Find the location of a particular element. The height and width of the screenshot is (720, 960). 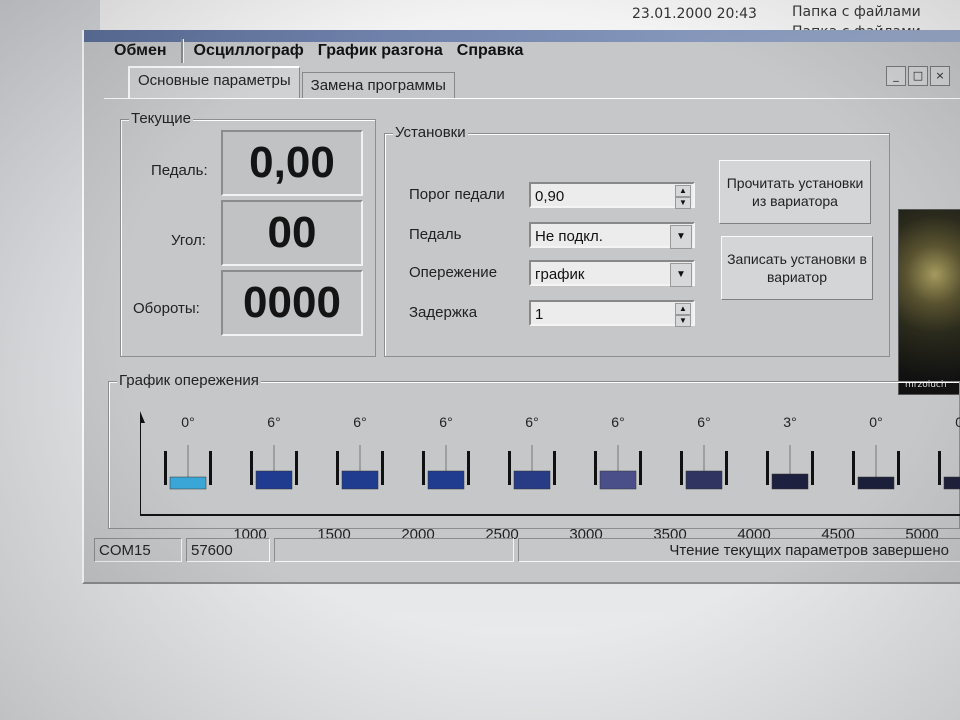

menu-bar: Обмен Осциллограф График разгона Справка is located at coordinates (325, 51).